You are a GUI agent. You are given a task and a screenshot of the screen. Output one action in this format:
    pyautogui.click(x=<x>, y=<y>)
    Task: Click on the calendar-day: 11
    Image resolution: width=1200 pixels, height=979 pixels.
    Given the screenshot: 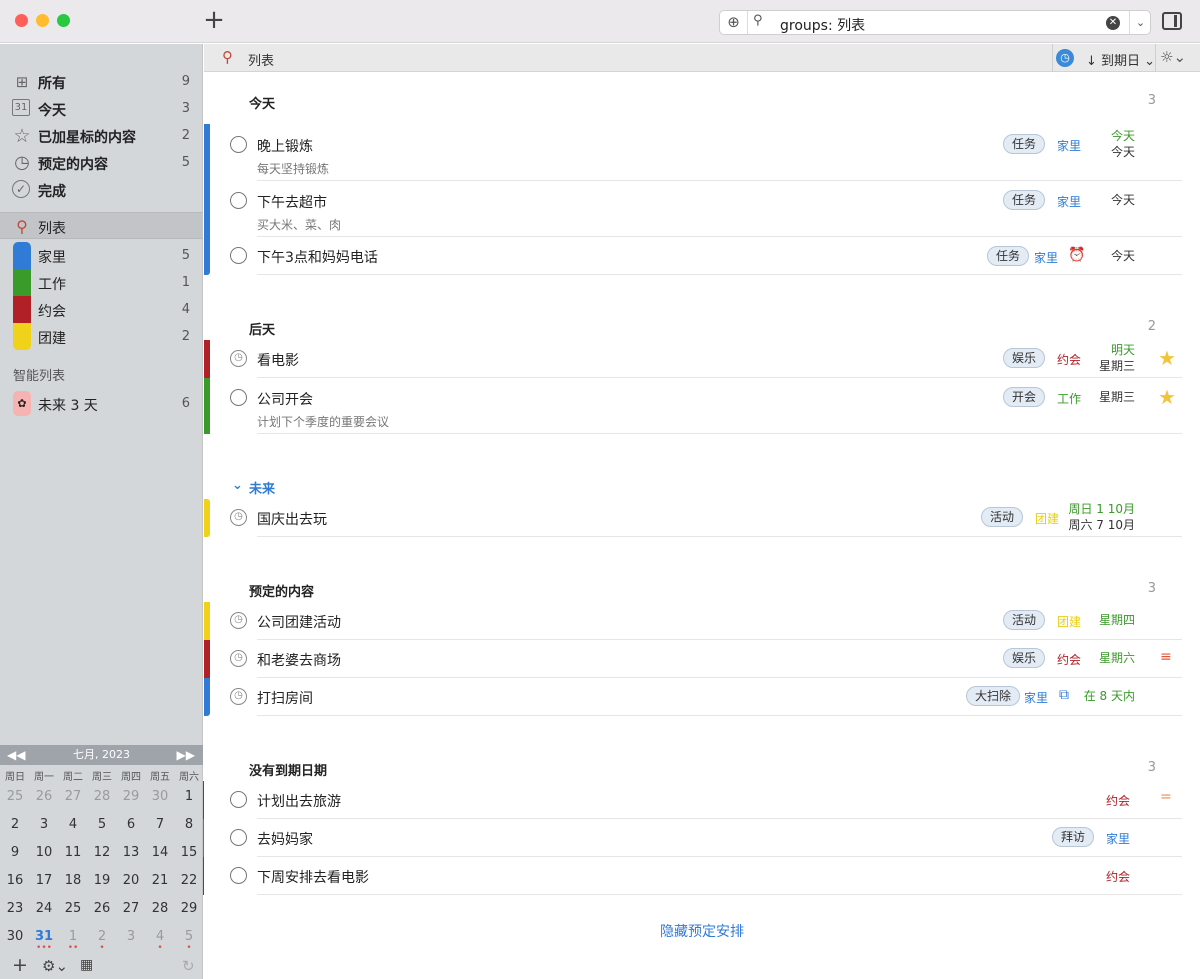 What is the action you would take?
    pyautogui.click(x=73, y=852)
    